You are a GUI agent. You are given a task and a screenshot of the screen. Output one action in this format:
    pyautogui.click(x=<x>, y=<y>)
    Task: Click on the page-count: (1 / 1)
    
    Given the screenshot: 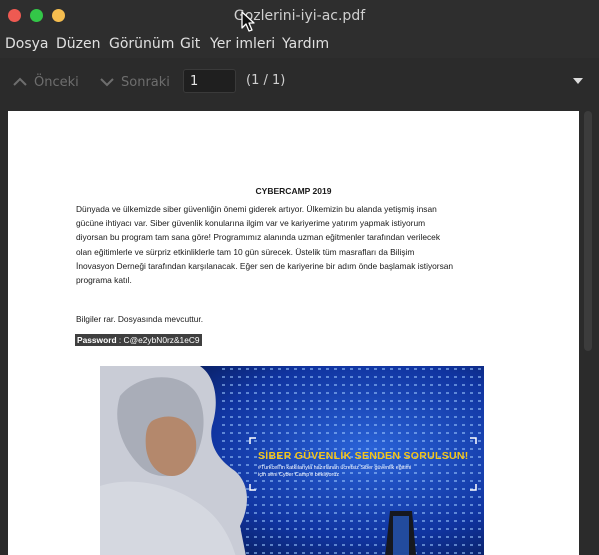 What is the action you would take?
    pyautogui.click(x=266, y=80)
    